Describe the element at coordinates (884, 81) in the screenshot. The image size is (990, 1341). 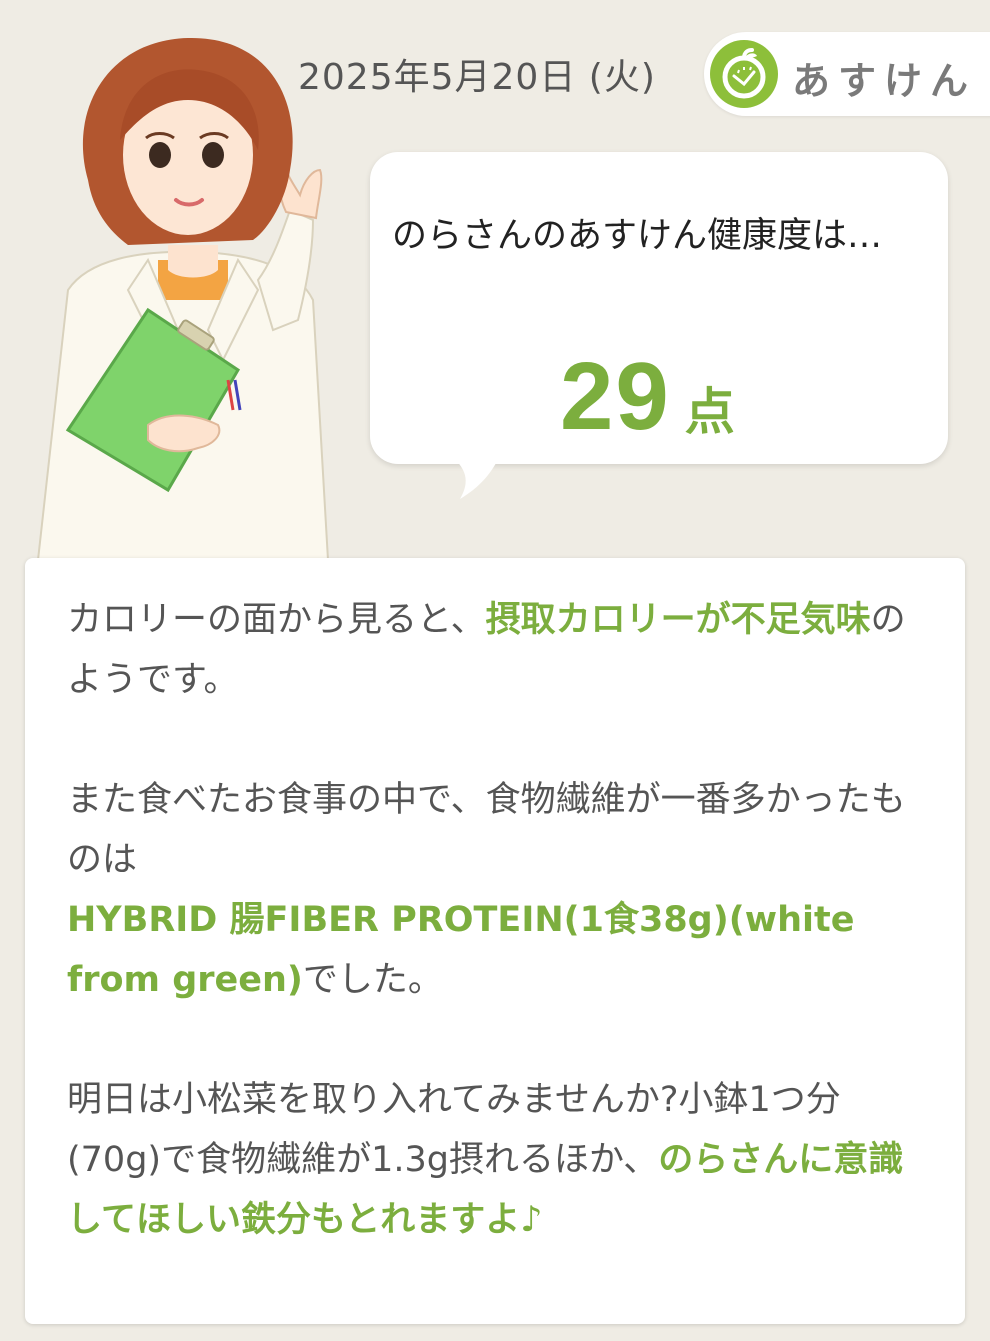
I see `brand-name: あすけん` at that location.